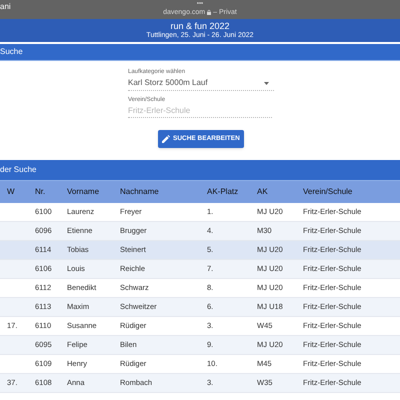 The height and width of the screenshot is (400, 400). Describe the element at coordinates (200, 111) in the screenshot. I see `club-input-field: Fritz-Erler-Schule` at that location.